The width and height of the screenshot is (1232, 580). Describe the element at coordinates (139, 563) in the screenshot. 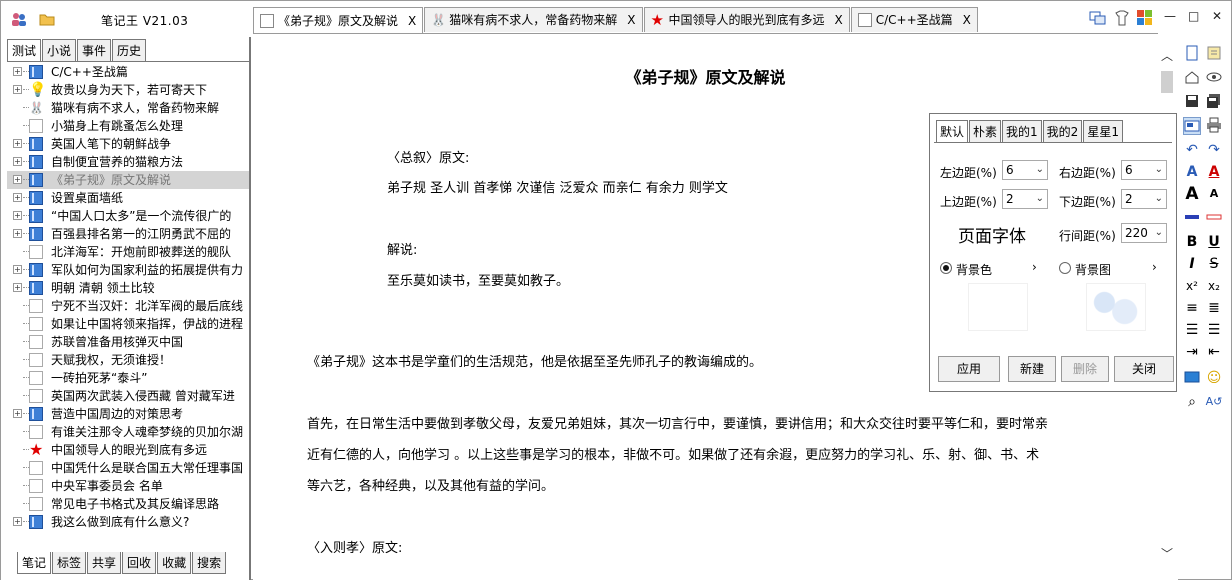

I see `tab-recycle: 回收` at that location.